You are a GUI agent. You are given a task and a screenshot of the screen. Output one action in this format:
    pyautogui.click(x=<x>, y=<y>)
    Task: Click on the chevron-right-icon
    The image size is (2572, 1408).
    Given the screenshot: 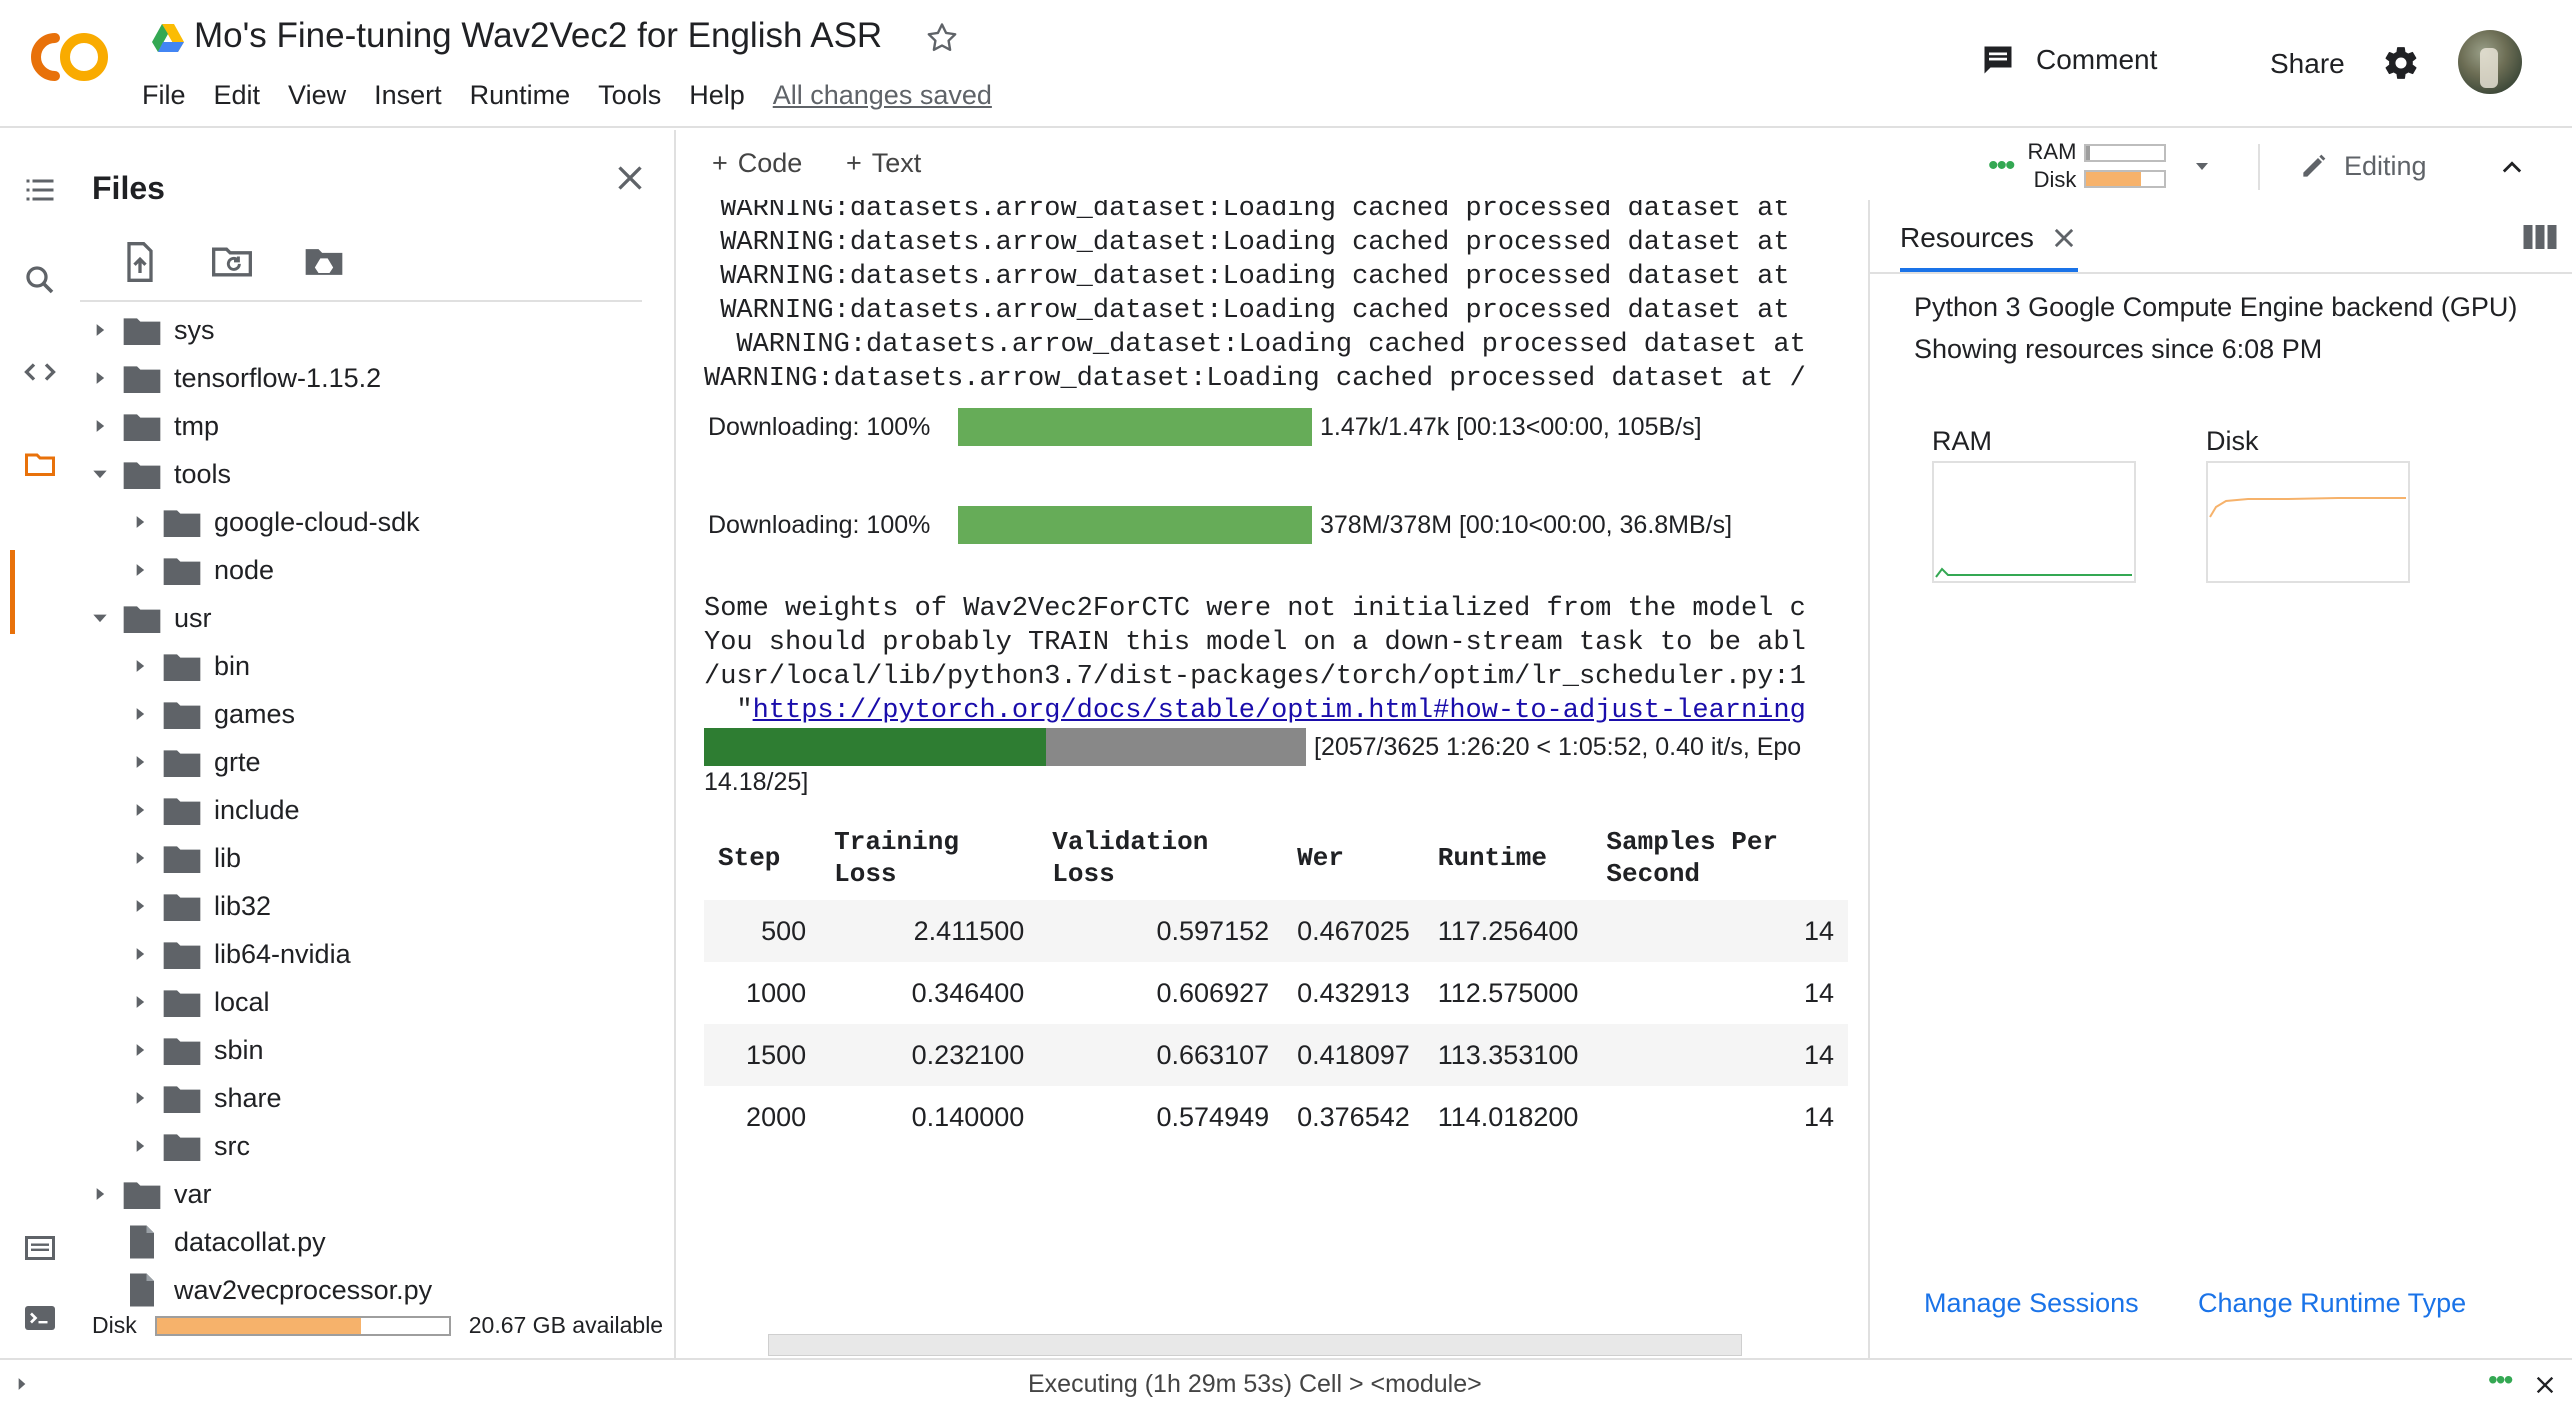 What is the action you would take?
    pyautogui.click(x=22, y=1384)
    